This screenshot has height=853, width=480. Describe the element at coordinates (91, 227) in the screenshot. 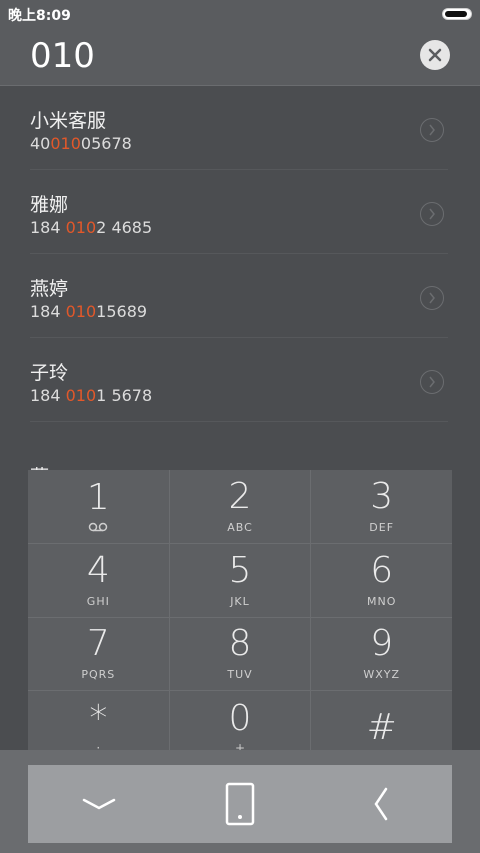

I see `contact-number: 184 0102 4685` at that location.